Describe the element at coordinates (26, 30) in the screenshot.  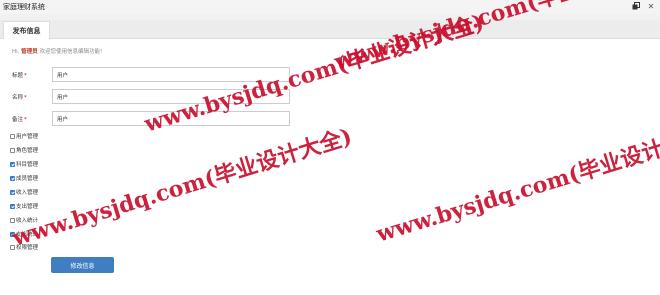
I see `tab-publish-info: 发布信息` at that location.